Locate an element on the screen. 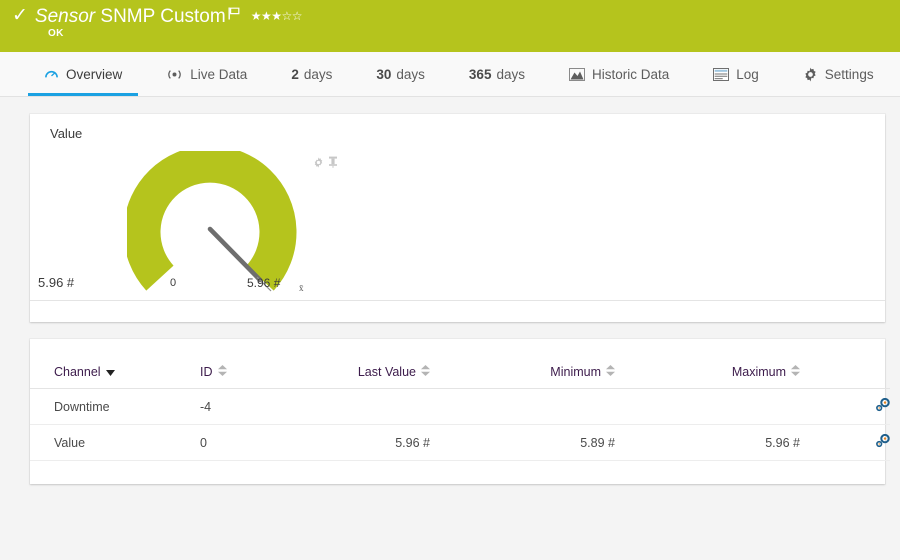 The height and width of the screenshot is (560, 900). cell-minimum is located at coordinates (522, 406).